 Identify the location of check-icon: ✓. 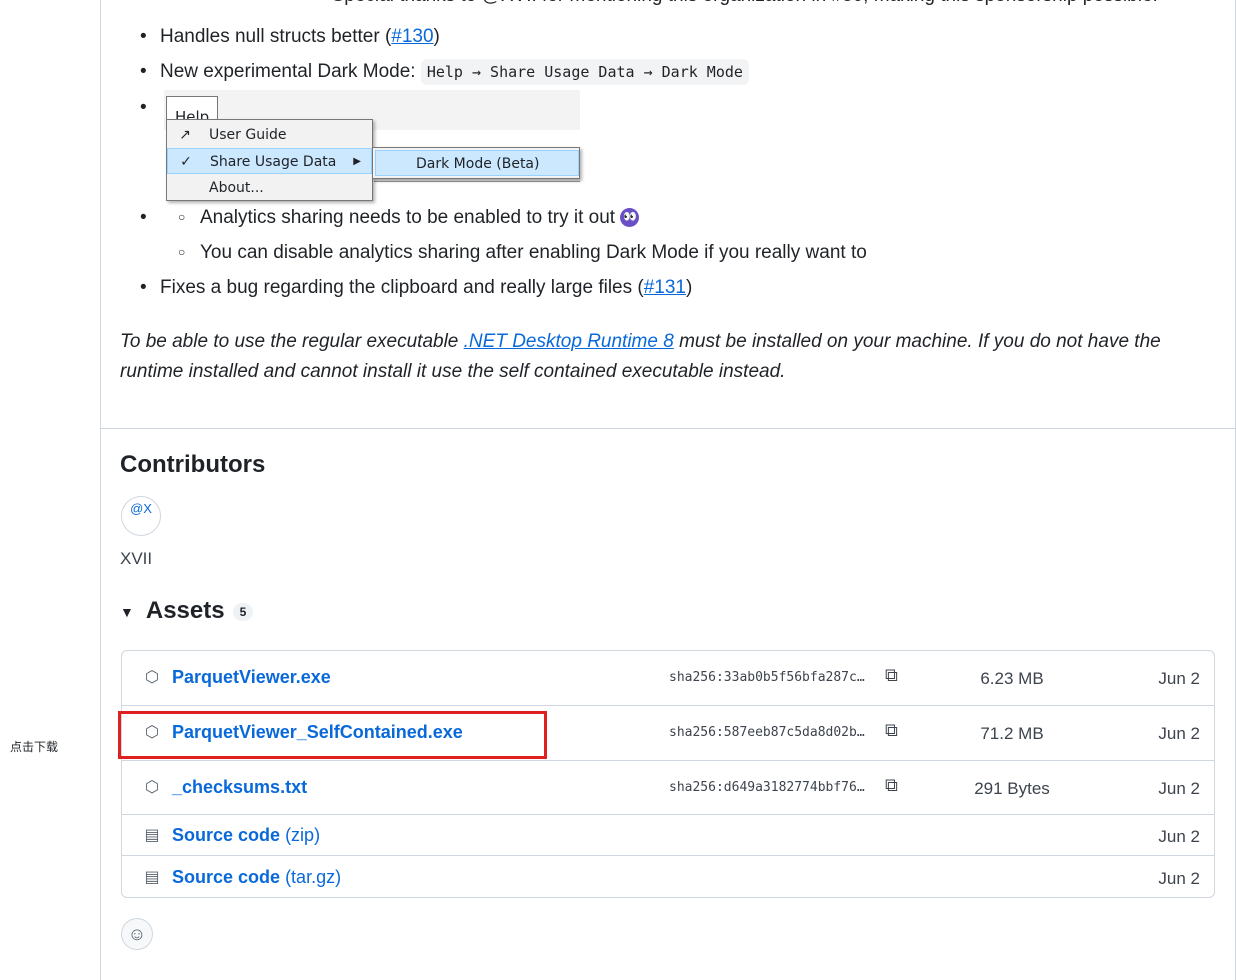
(186, 162).